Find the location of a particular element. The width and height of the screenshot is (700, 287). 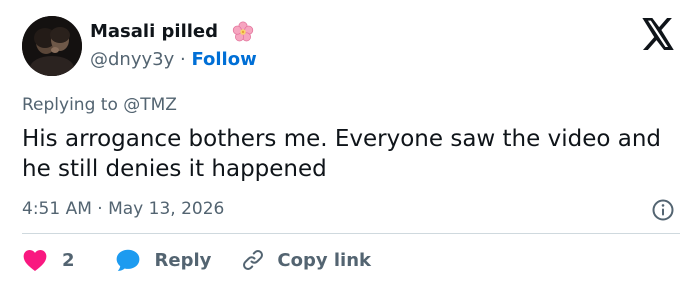

info-icon is located at coordinates (663, 210).